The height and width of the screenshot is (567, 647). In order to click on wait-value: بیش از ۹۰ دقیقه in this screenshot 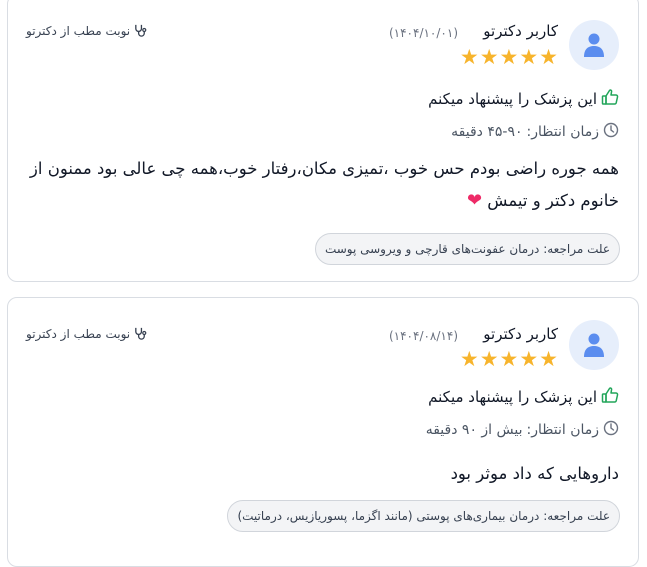, I will do `click(474, 430)`.